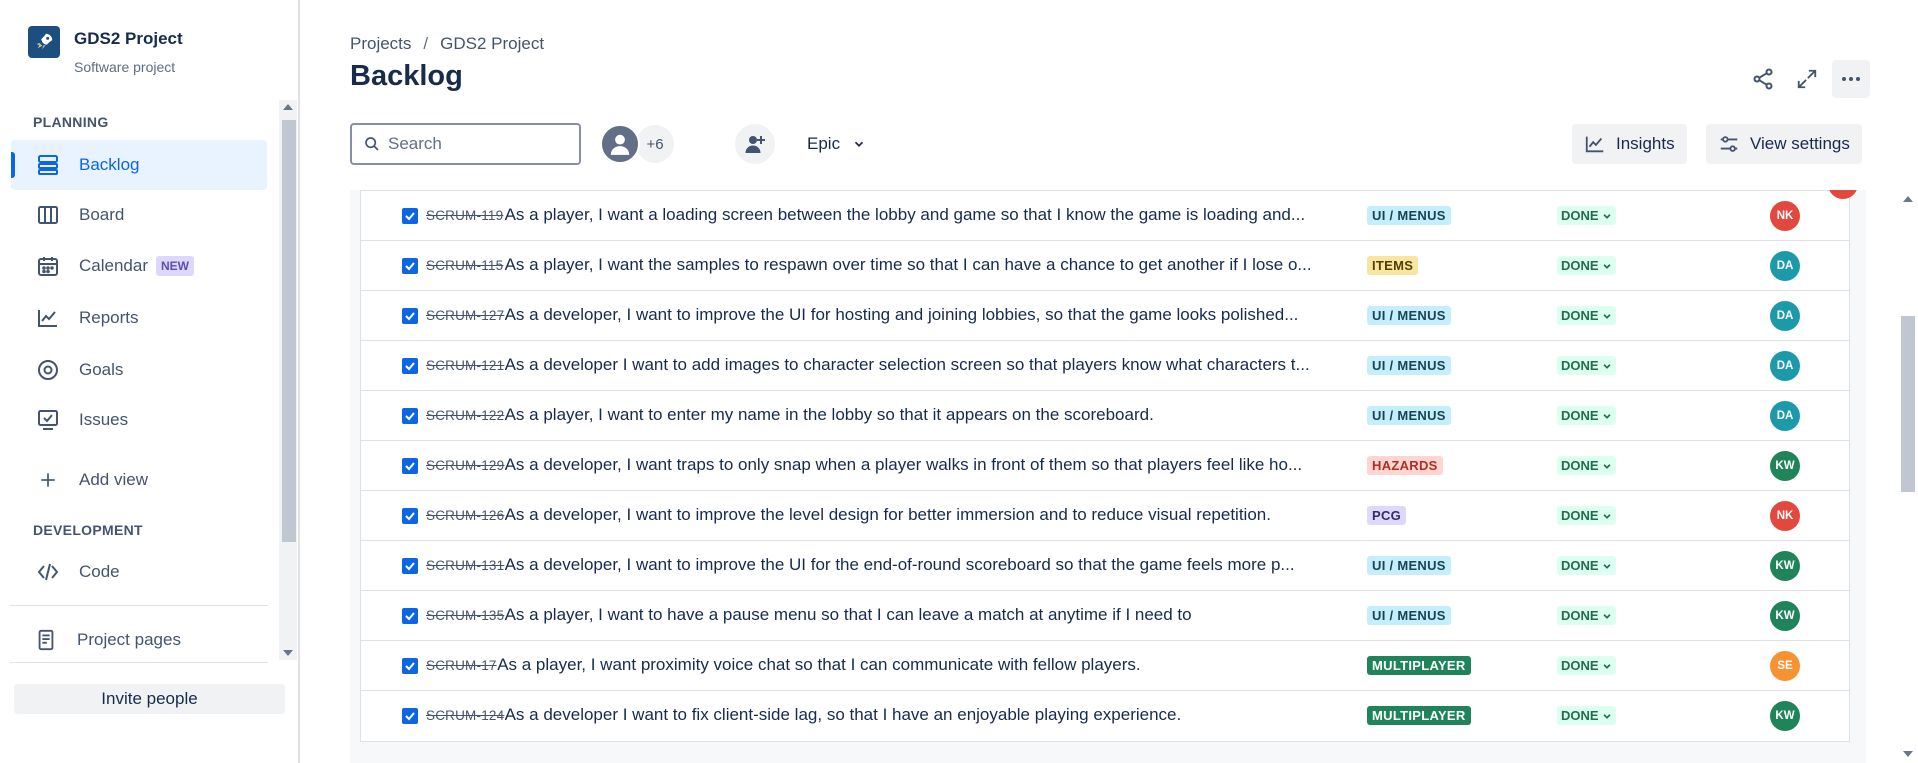 This screenshot has width=1918, height=763. I want to click on issue-key: SCRUM-121, so click(465, 365).